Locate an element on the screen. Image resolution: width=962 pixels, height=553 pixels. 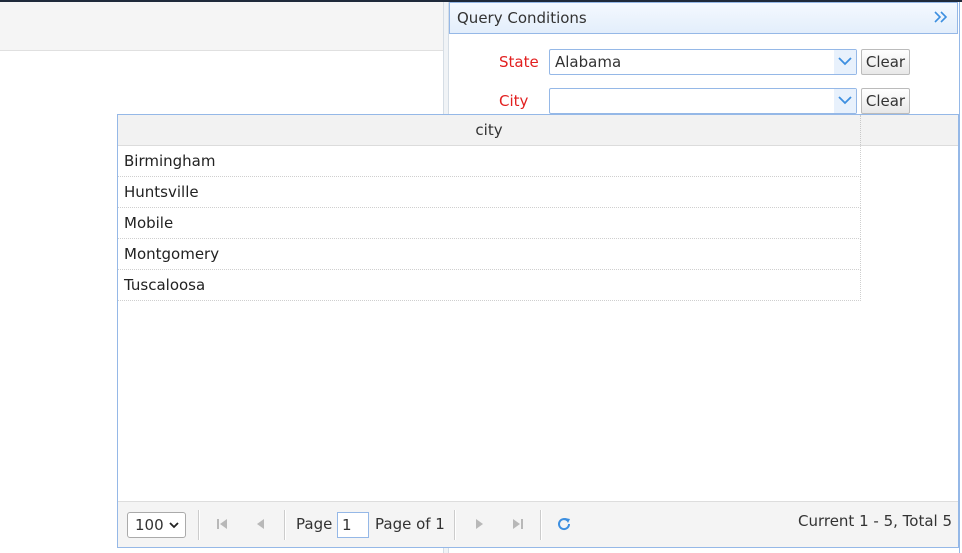
column-header-city: city is located at coordinates (489, 130).